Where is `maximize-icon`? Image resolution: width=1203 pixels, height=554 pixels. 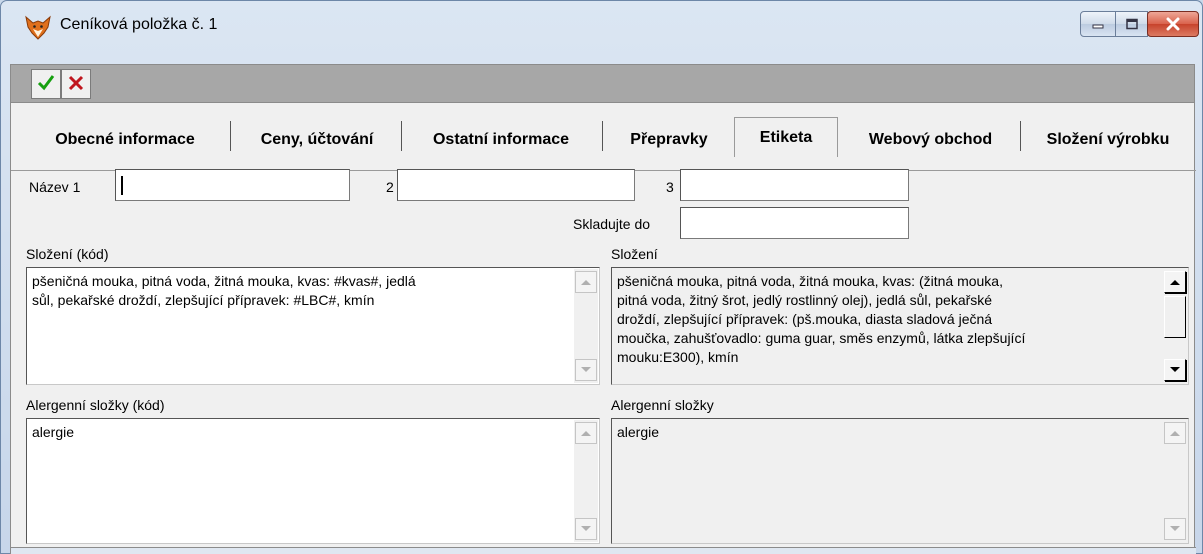 maximize-icon is located at coordinates (1131, 24).